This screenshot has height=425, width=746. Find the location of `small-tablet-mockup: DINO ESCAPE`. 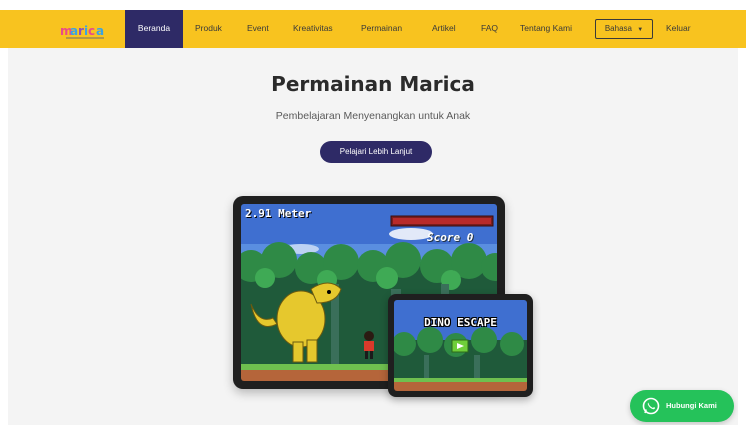

small-tablet-mockup: DINO ESCAPE is located at coordinates (460, 345).